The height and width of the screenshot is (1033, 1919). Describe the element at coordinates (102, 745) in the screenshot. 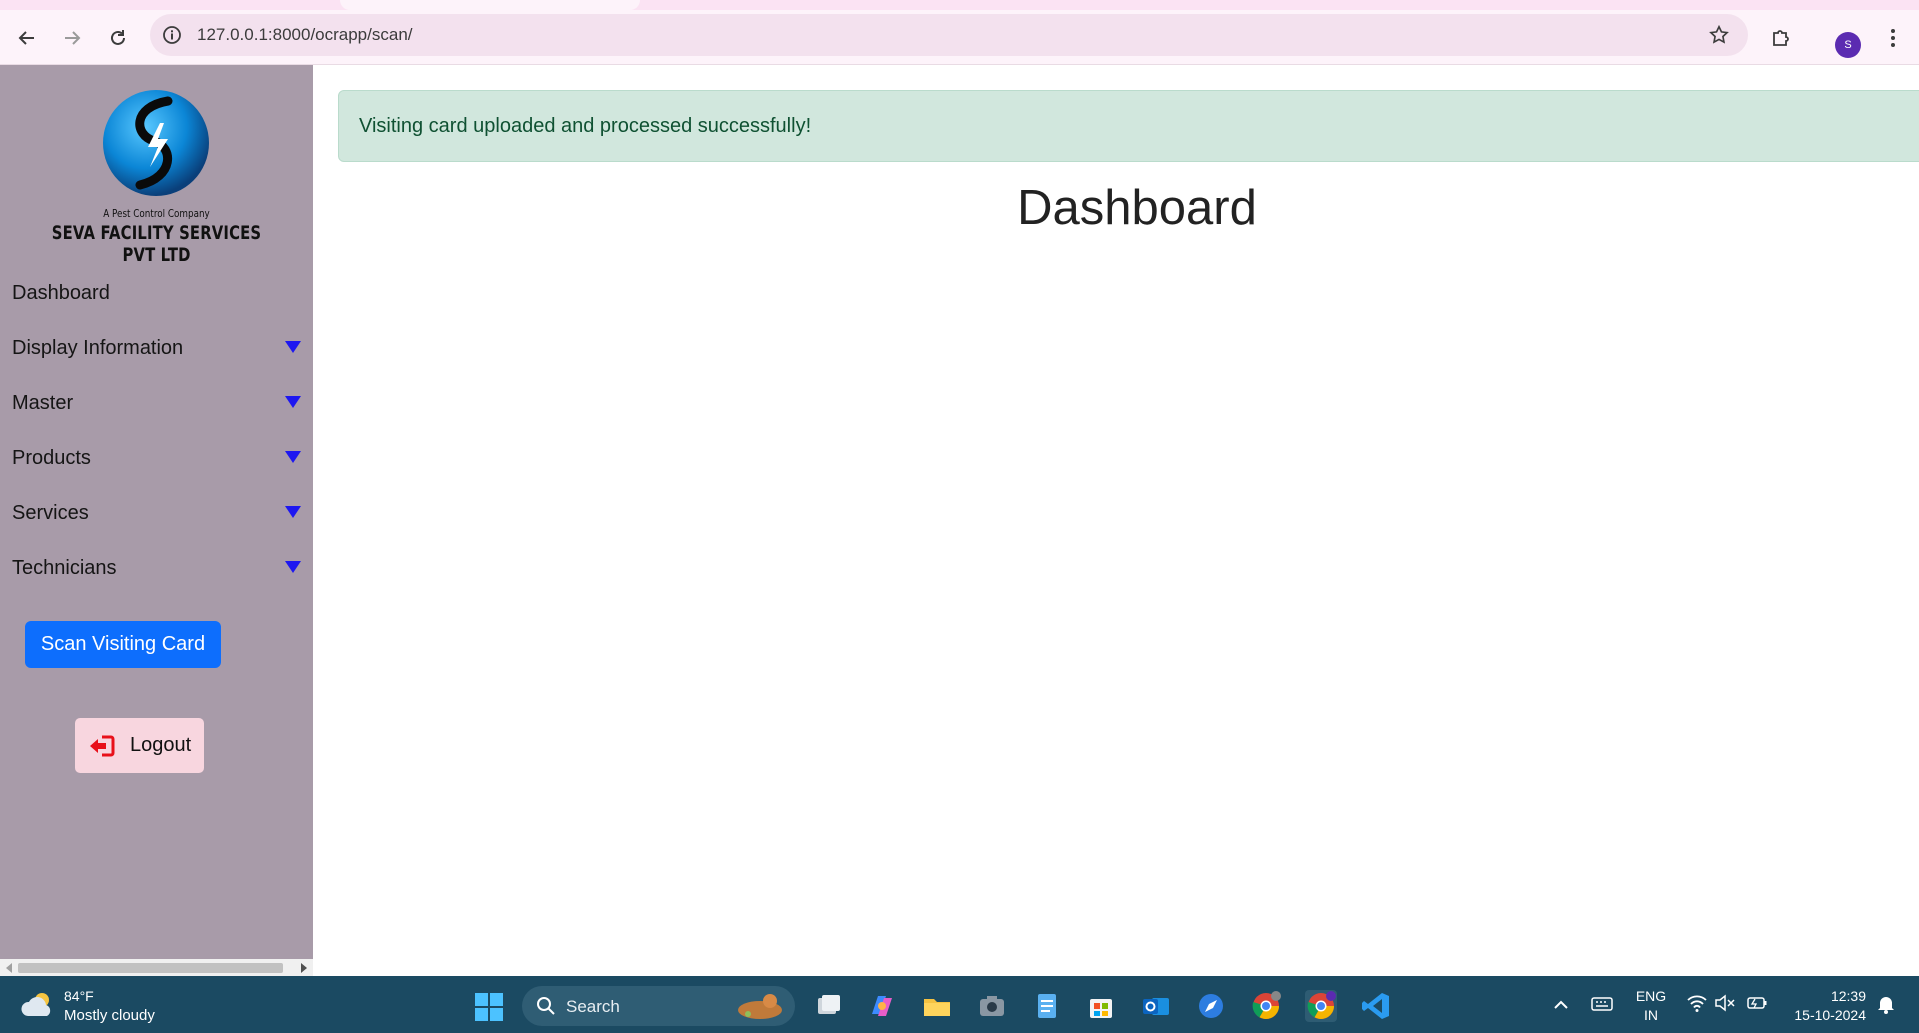

I see `sign-out-icon` at that location.